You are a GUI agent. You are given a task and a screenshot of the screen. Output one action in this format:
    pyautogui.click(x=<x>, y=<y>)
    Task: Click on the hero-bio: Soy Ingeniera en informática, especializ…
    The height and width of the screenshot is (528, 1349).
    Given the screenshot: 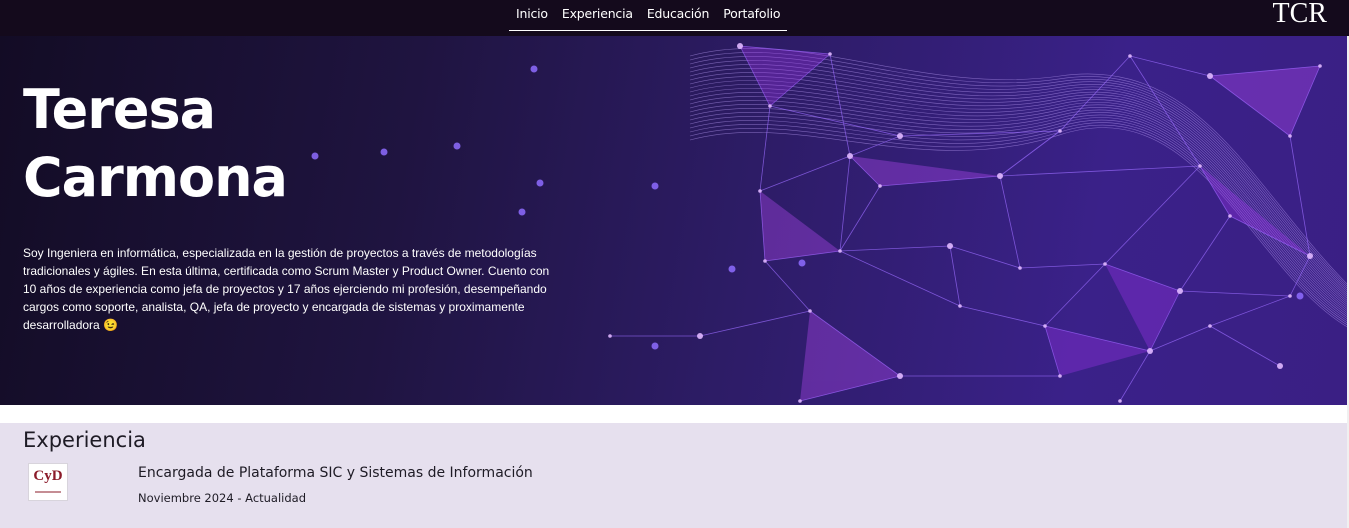 What is the action you would take?
    pyautogui.click(x=286, y=289)
    